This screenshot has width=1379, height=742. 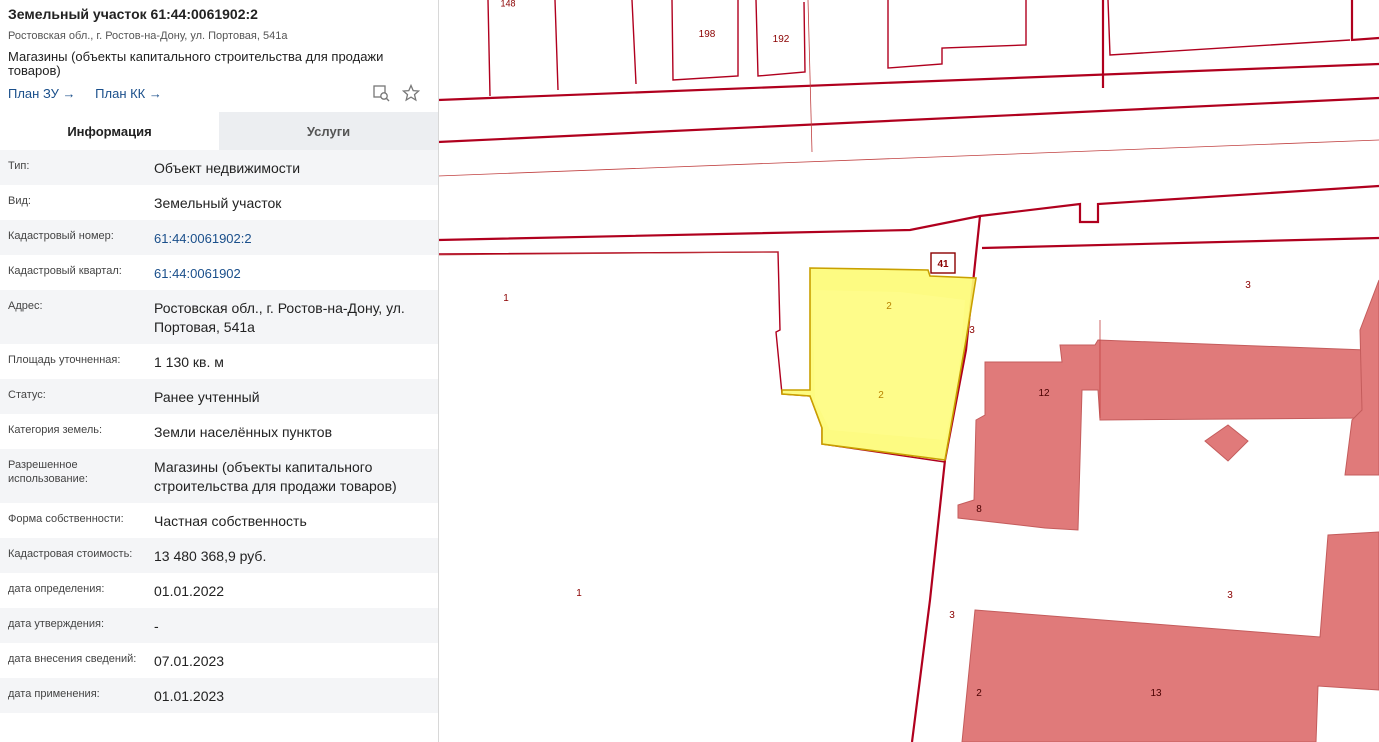 What do you see at coordinates (230, 521) in the screenshot?
I see `row-value: Частная собственность` at bounding box center [230, 521].